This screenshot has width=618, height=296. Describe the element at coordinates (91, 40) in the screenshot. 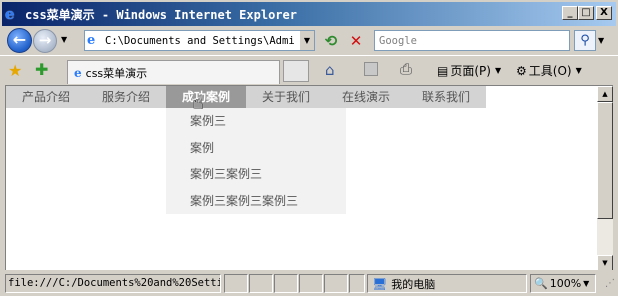

I see `page-icon: e` at that location.